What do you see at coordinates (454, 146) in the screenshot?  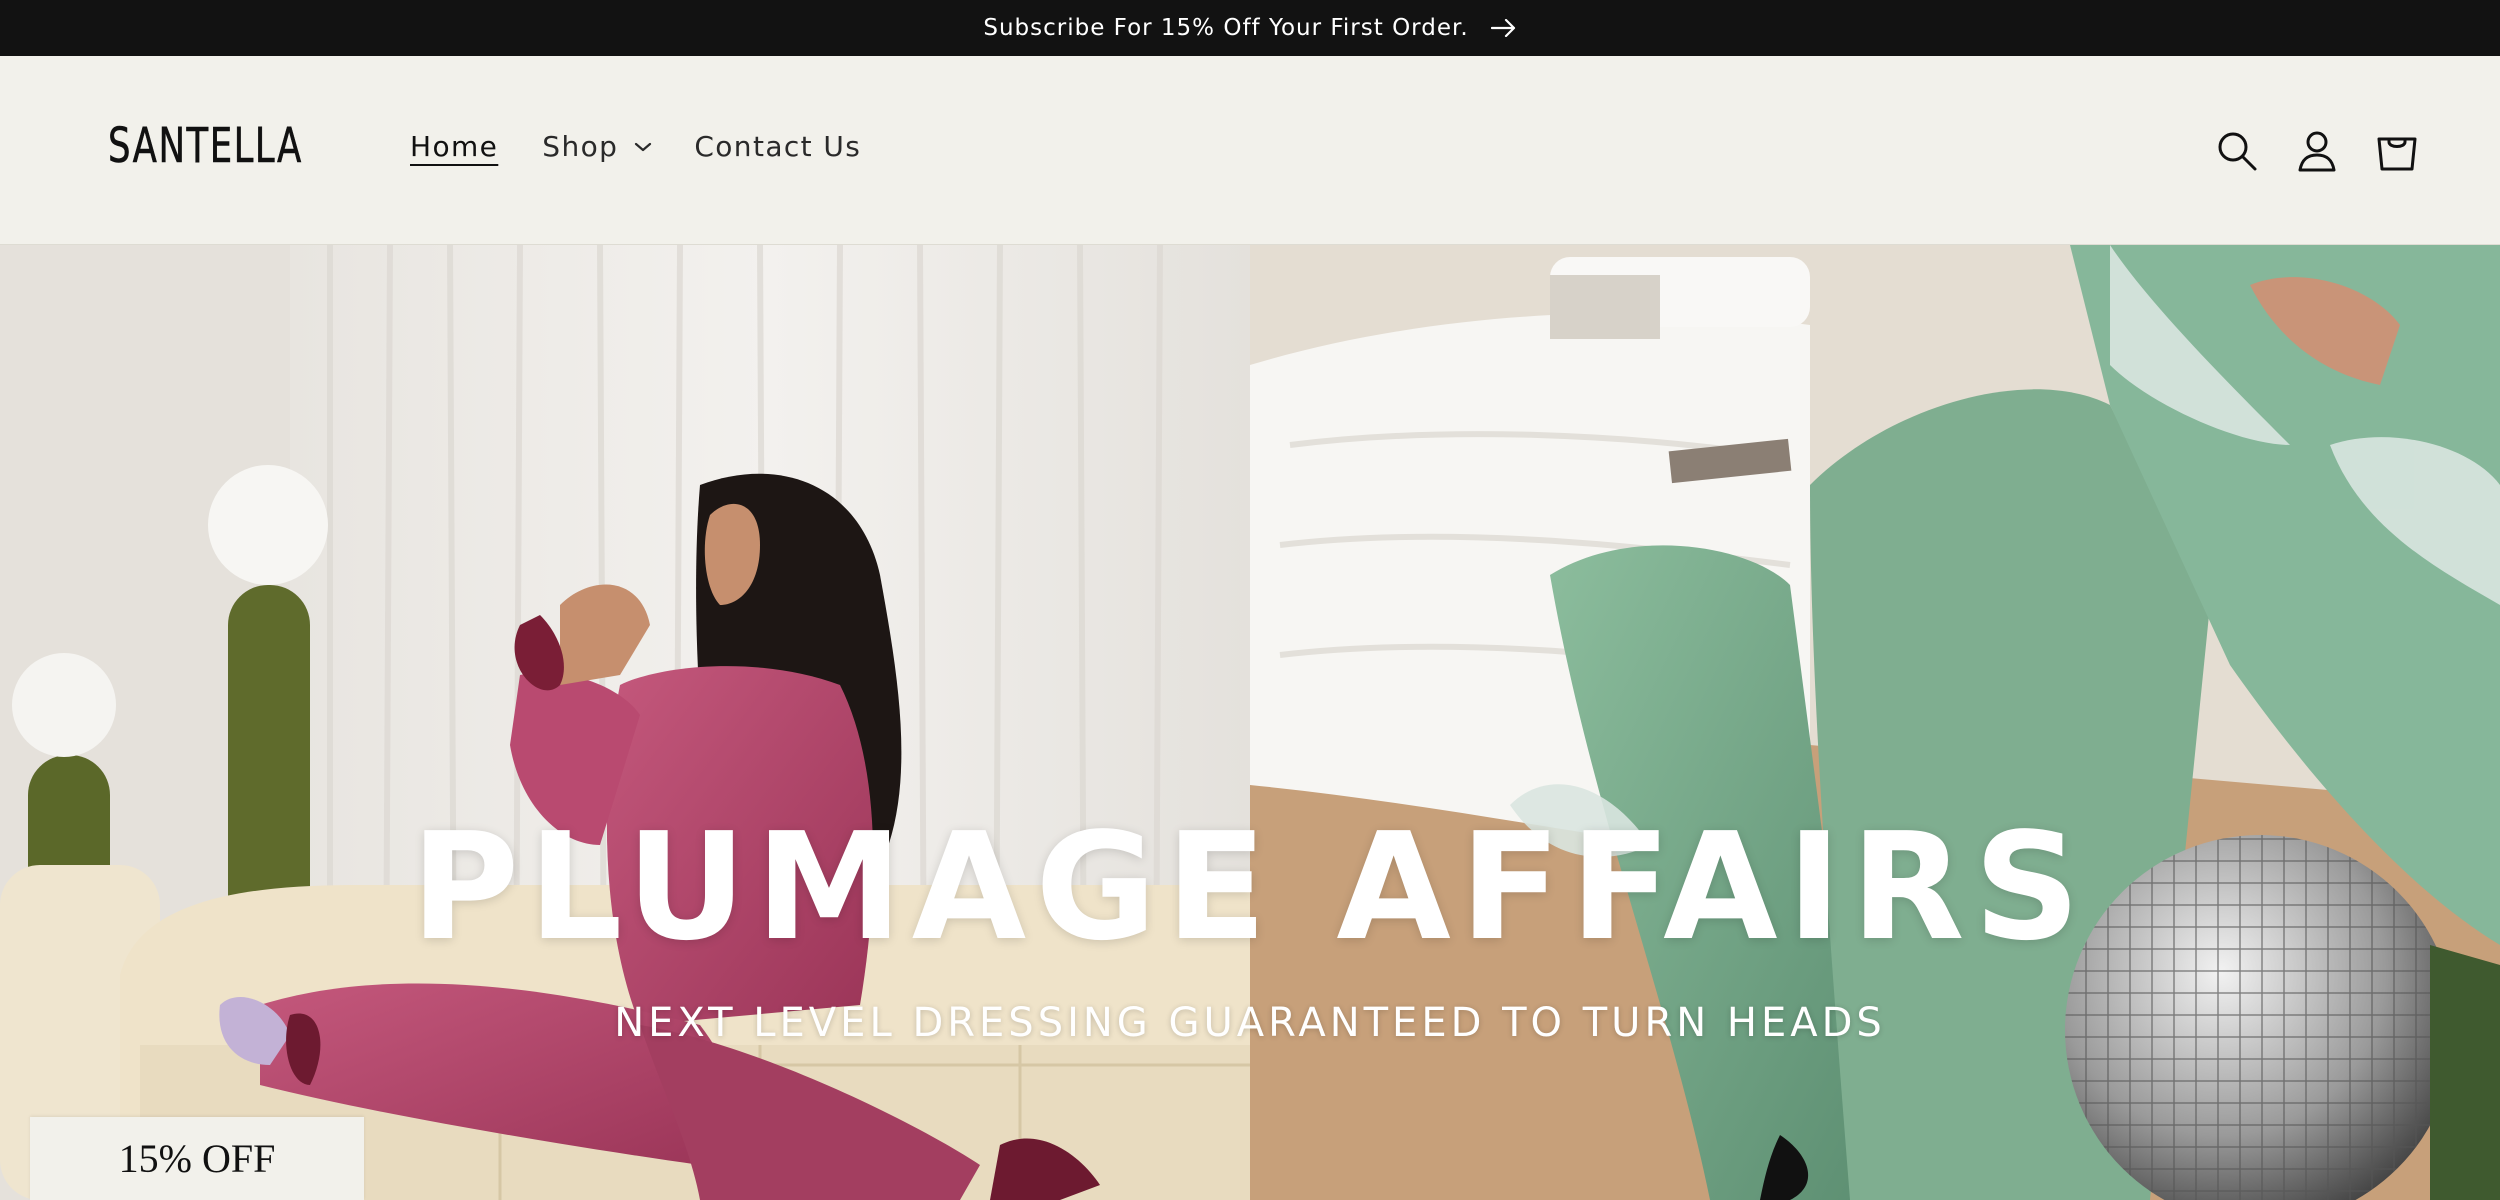 I see `nav-item-home: Home` at bounding box center [454, 146].